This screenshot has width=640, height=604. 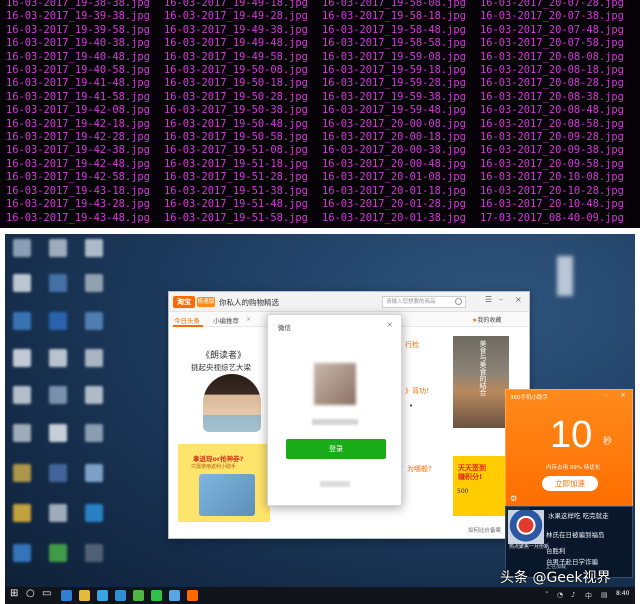 I want to click on tab-editor-picks: 小编推荐, so click(x=226, y=320).